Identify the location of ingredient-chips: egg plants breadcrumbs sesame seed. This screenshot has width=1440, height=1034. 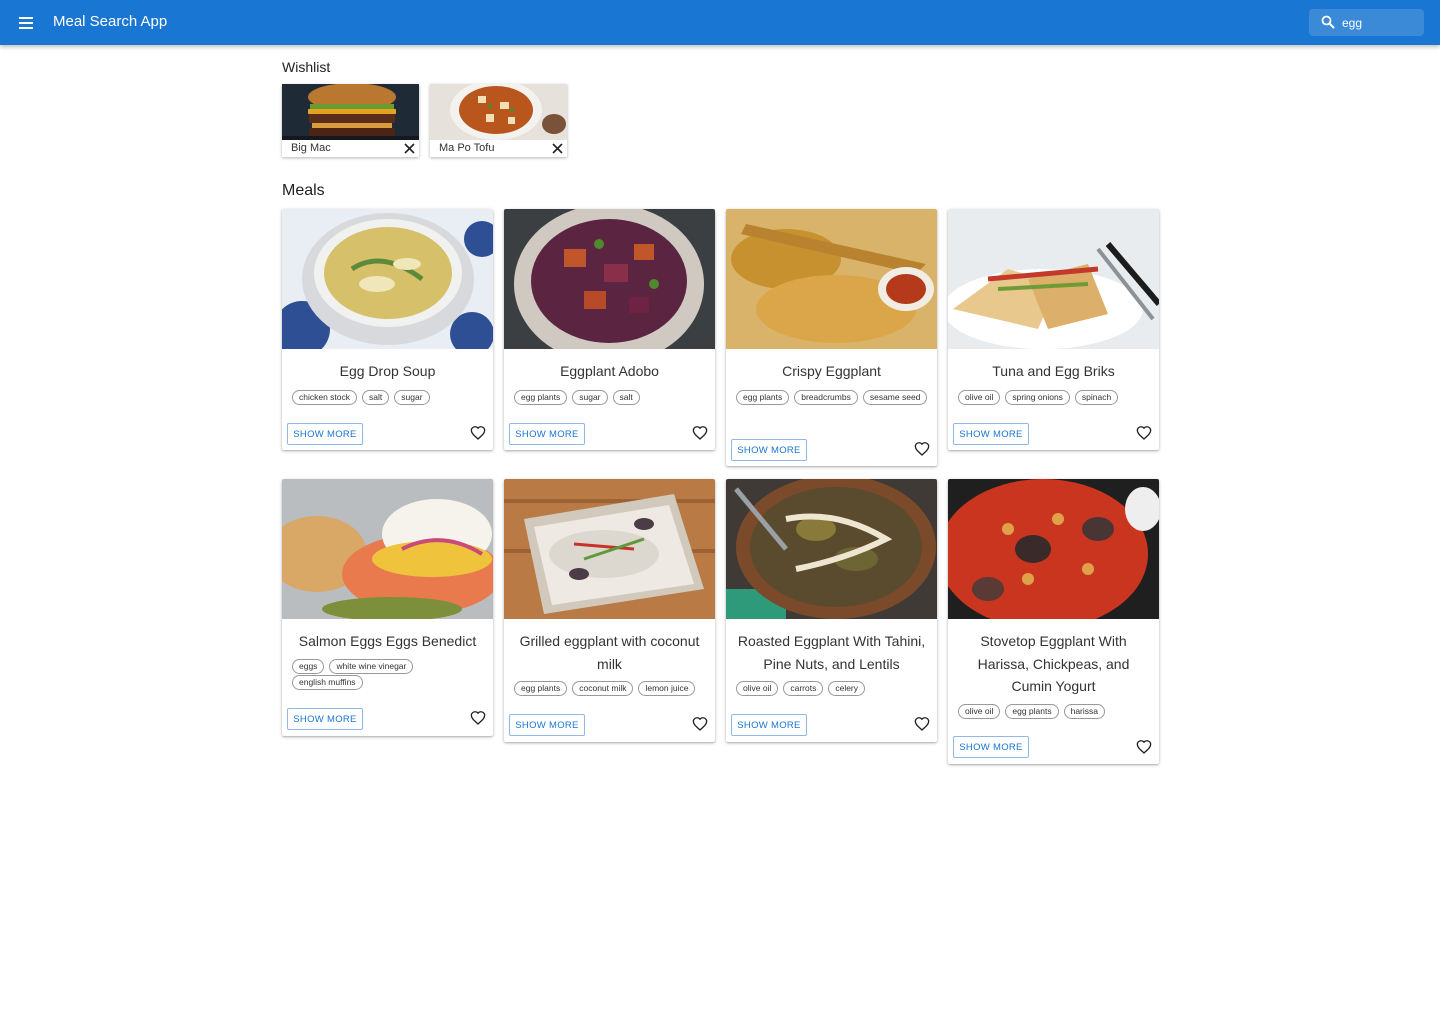
(832, 398).